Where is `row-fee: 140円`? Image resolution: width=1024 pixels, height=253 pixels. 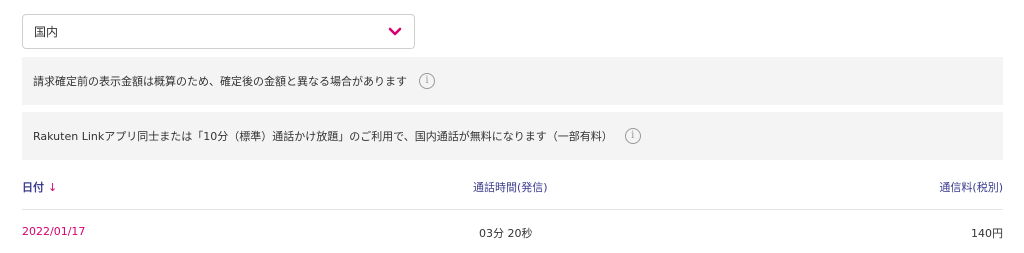 row-fee: 140円 is located at coordinates (987, 233).